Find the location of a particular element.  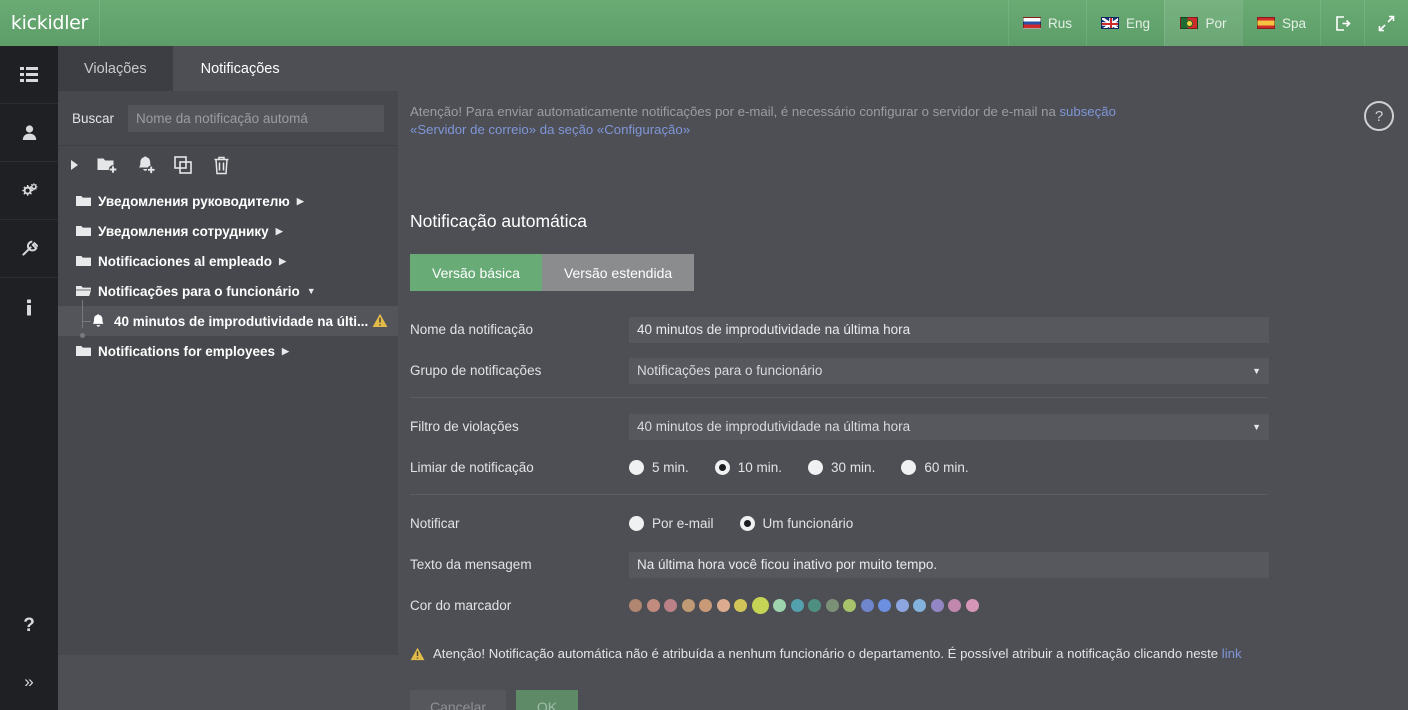

color-swatch-wrap is located at coordinates (949, 605).